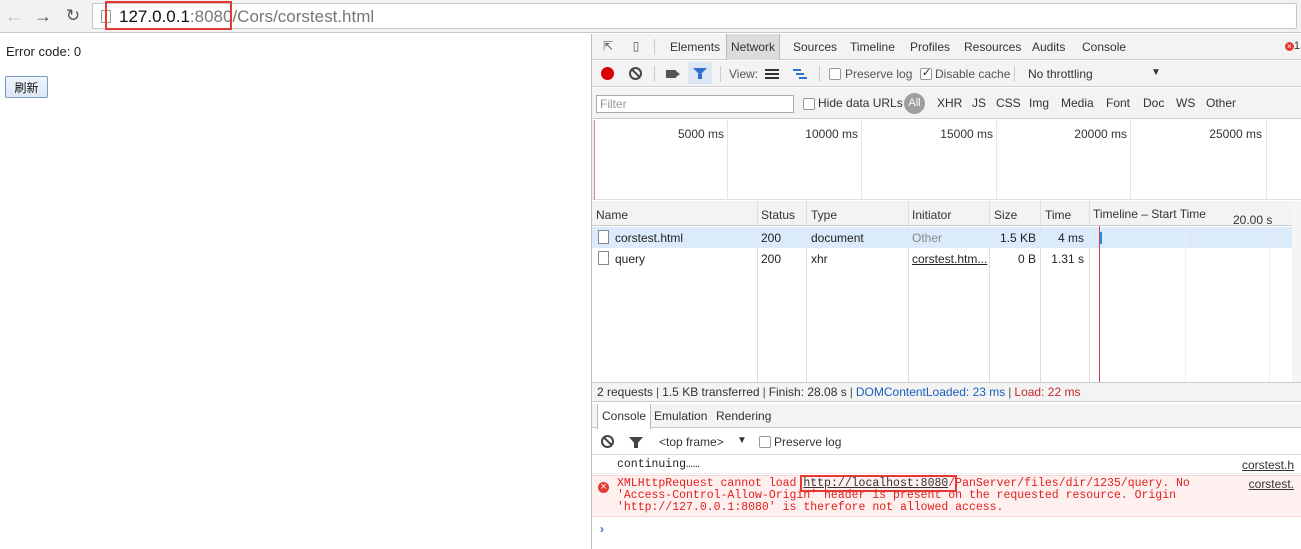  Describe the element at coordinates (624, 416) in the screenshot. I see `drawer-tab-console: Console` at that location.